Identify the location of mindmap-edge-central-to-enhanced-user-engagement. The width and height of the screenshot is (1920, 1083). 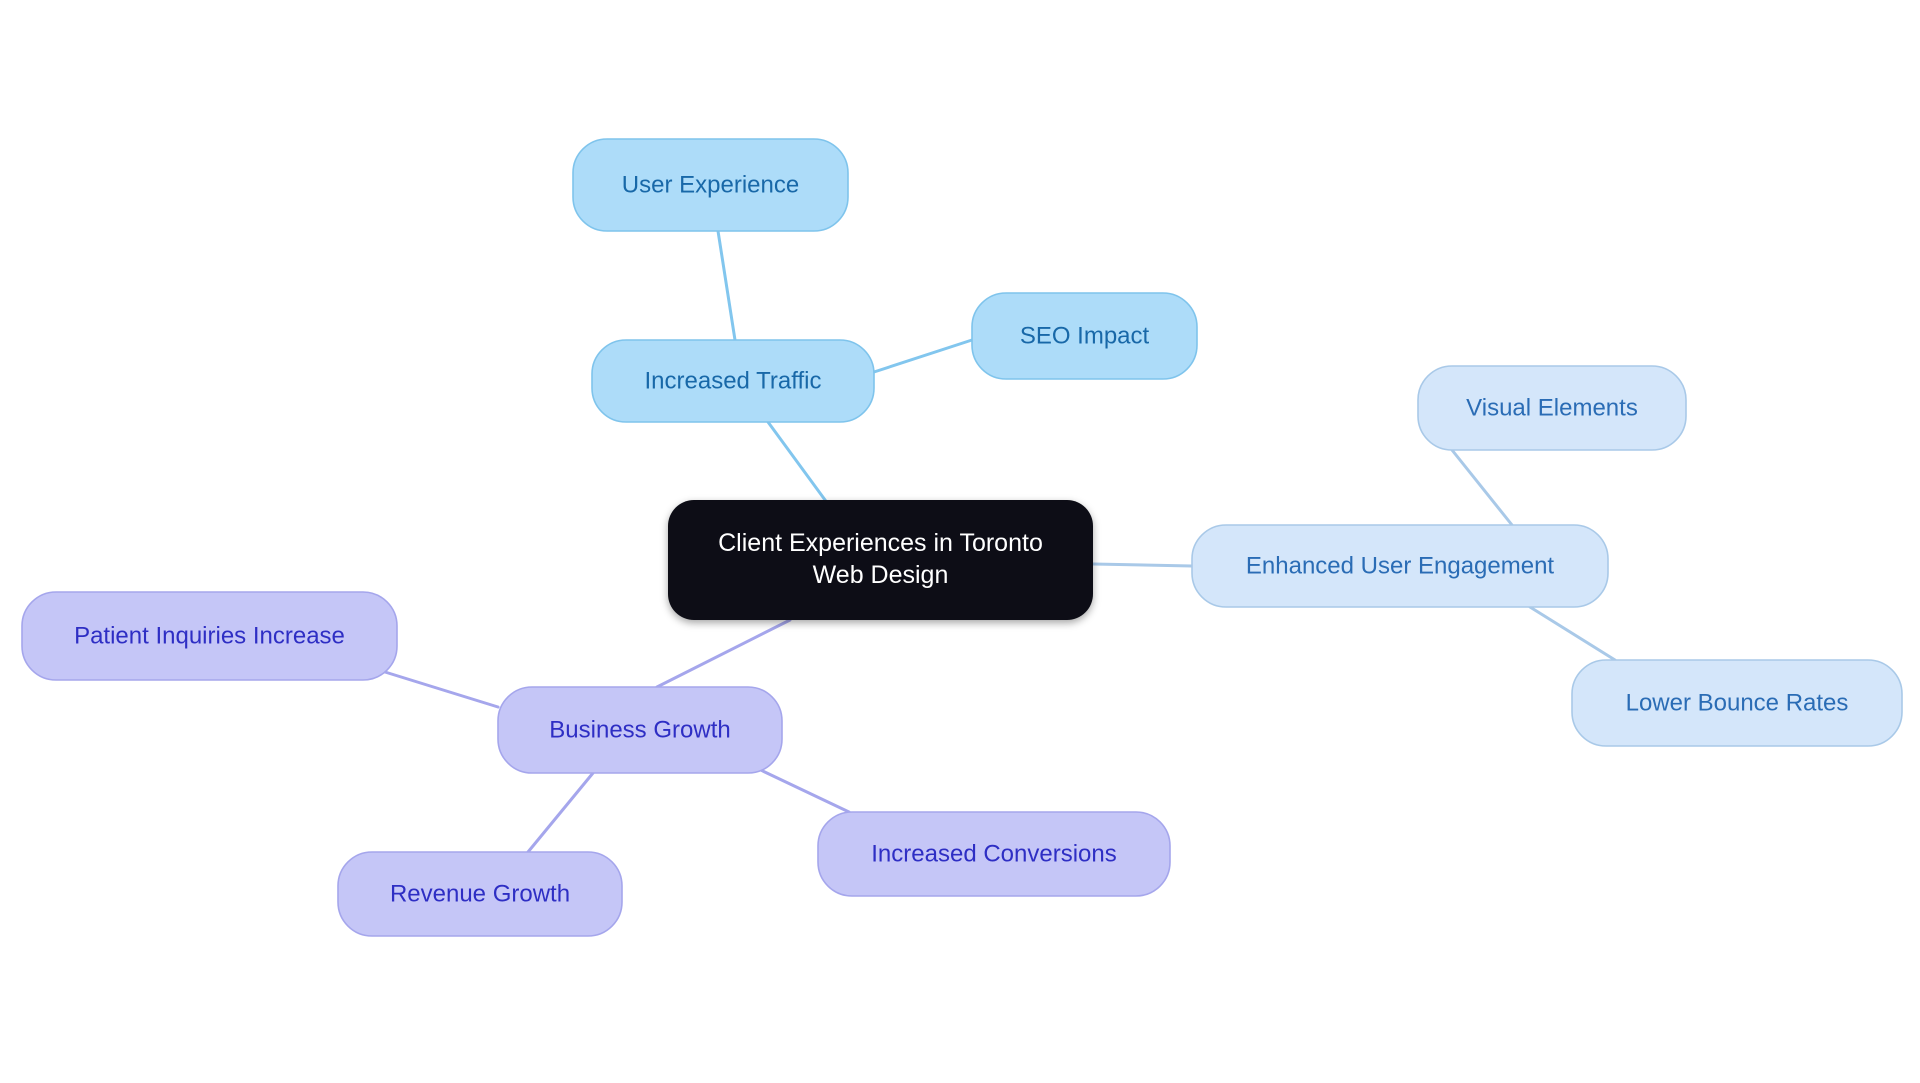
(1142, 565).